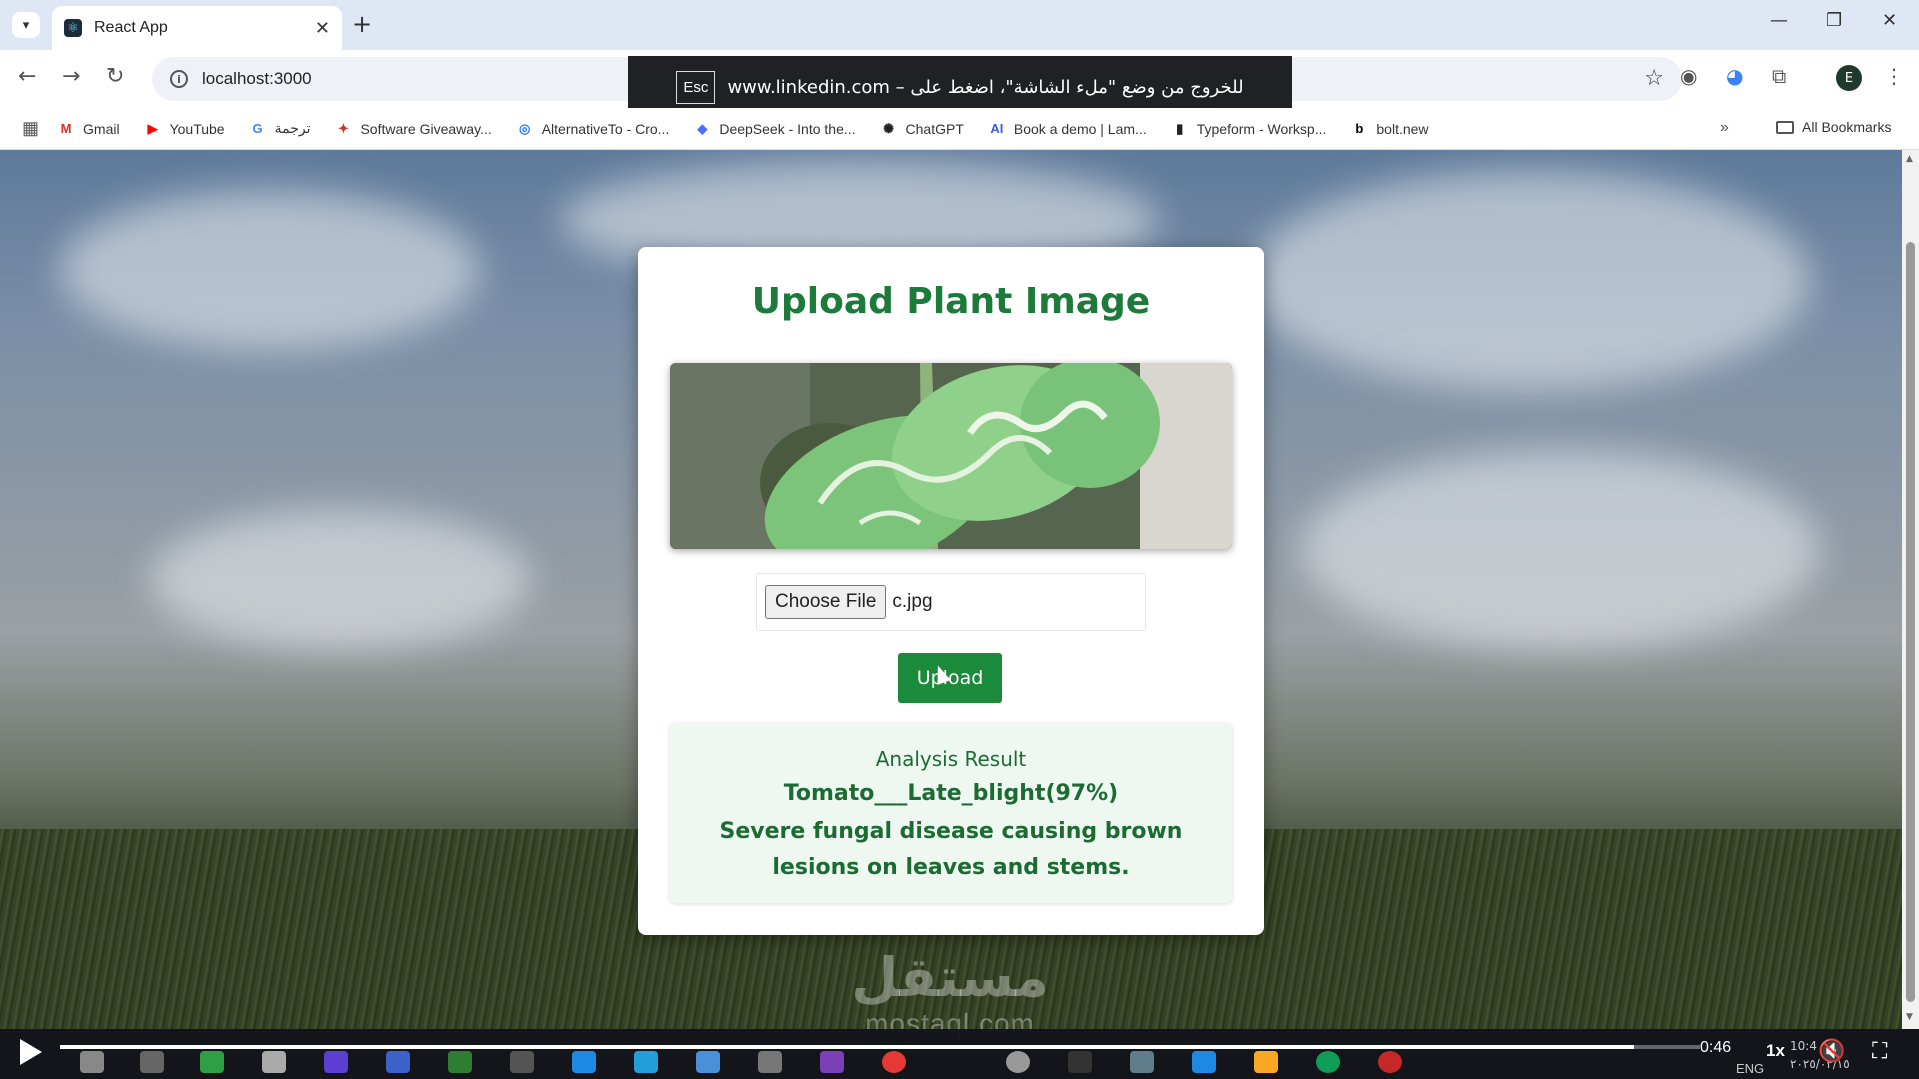 The height and width of the screenshot is (1079, 1919). I want to click on tab-close-icon: ✕, so click(322, 28).